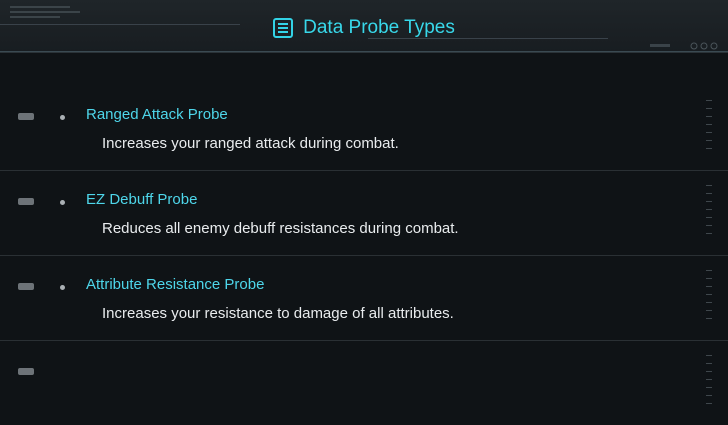  What do you see at coordinates (175, 284) in the screenshot?
I see `probe-name: Attribute Resistance Probe` at bounding box center [175, 284].